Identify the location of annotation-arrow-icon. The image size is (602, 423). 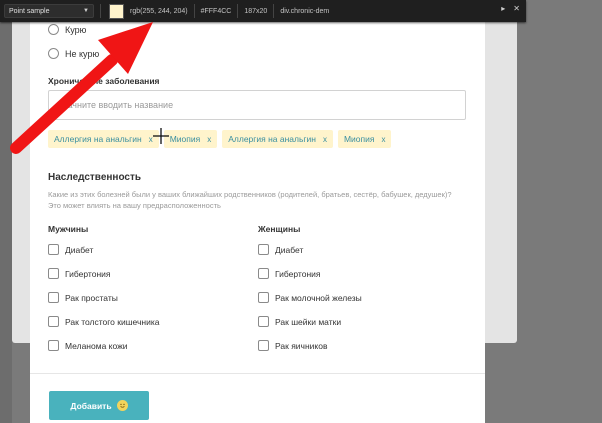
(81, 88).